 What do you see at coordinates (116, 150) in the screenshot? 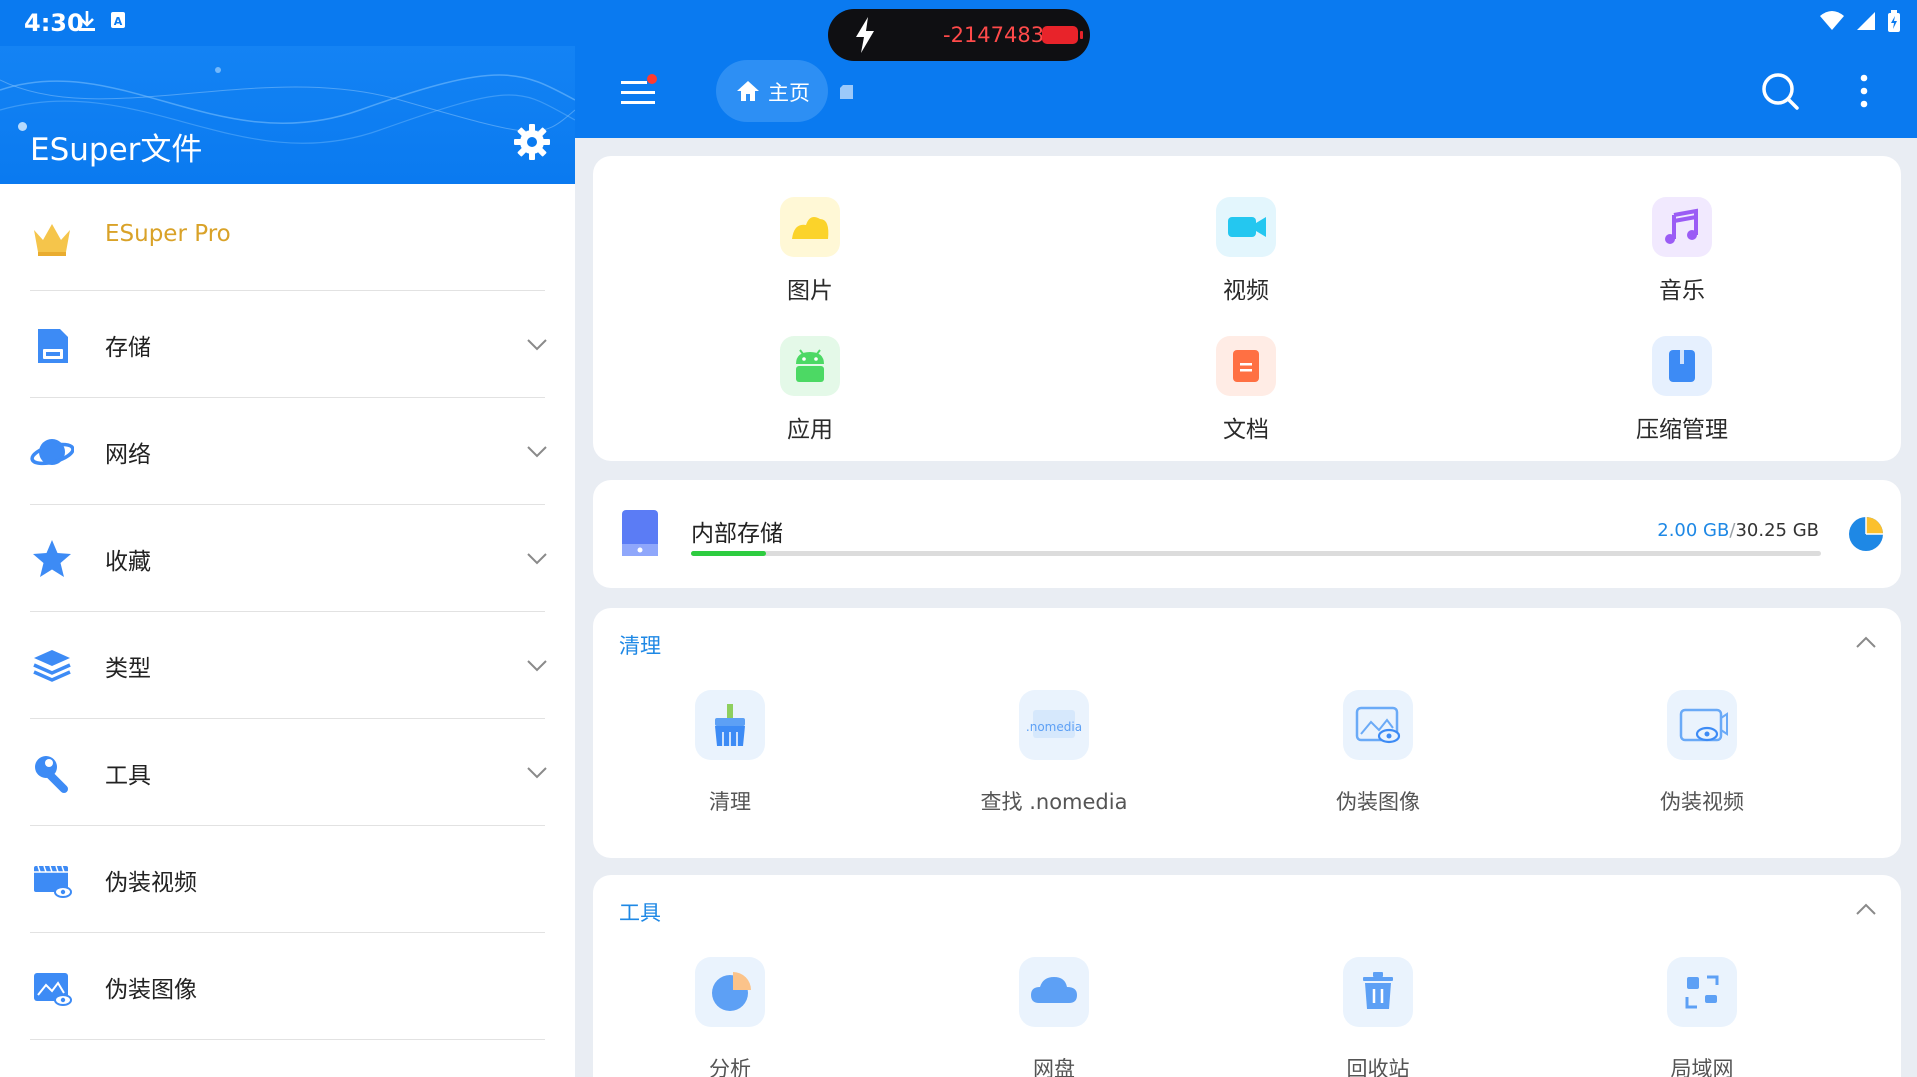
I see `drawer-title: ESuper文件` at bounding box center [116, 150].